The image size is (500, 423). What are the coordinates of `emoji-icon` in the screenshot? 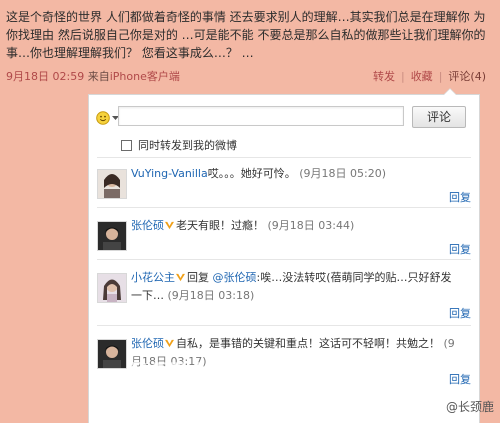 It's located at (103, 118).